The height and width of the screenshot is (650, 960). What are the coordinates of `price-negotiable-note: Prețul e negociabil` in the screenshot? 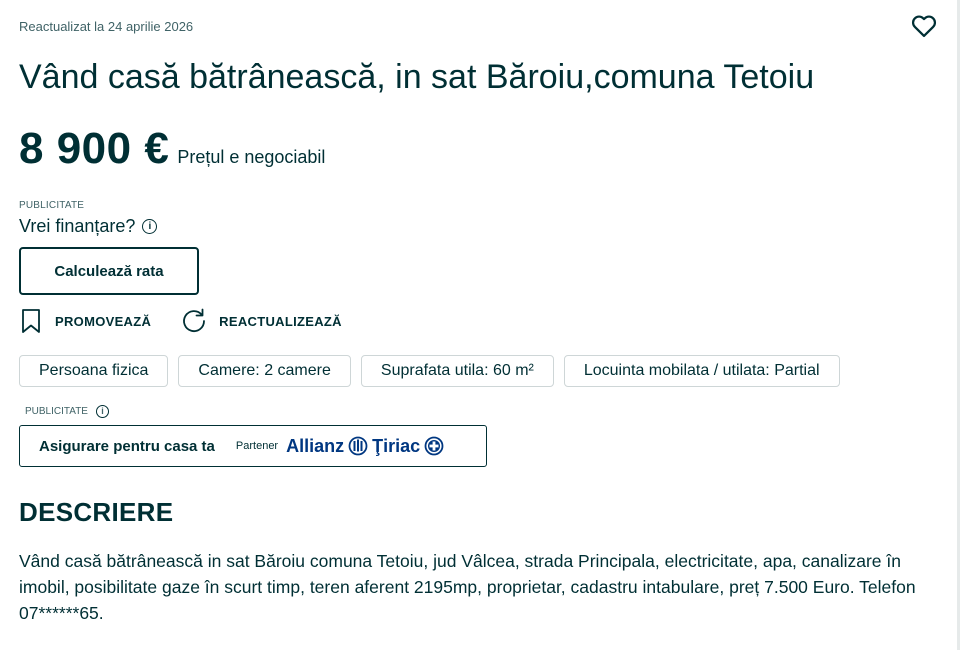 It's located at (251, 157).